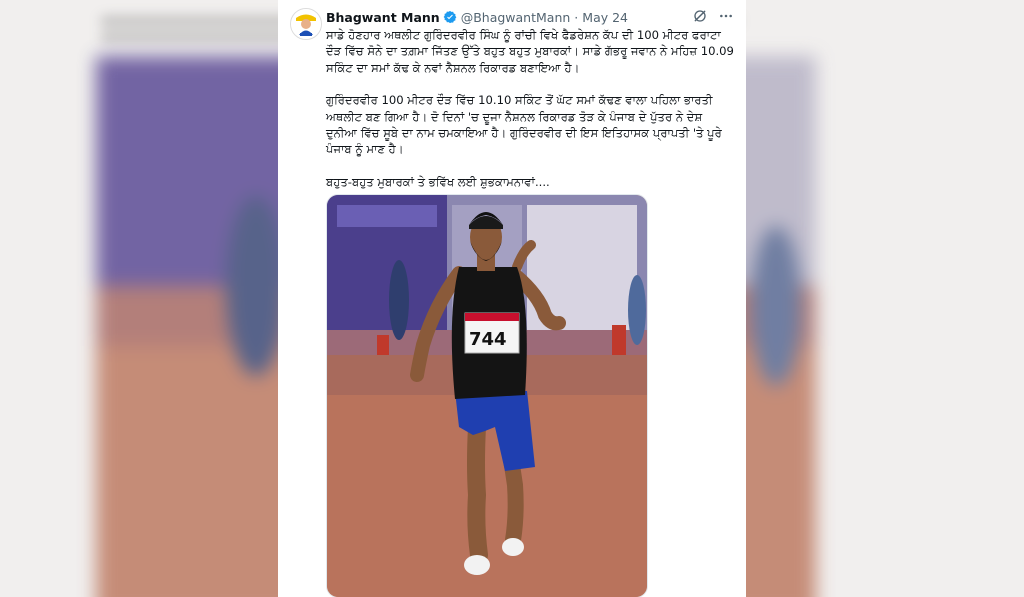 This screenshot has height=597, width=1024. I want to click on more-options-icon, so click(726, 16).